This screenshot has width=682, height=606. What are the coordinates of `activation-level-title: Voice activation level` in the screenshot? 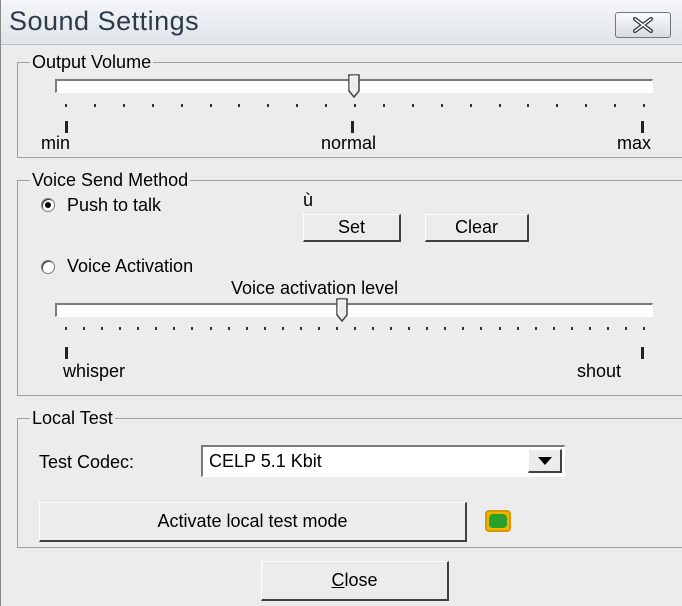 It's located at (315, 288).